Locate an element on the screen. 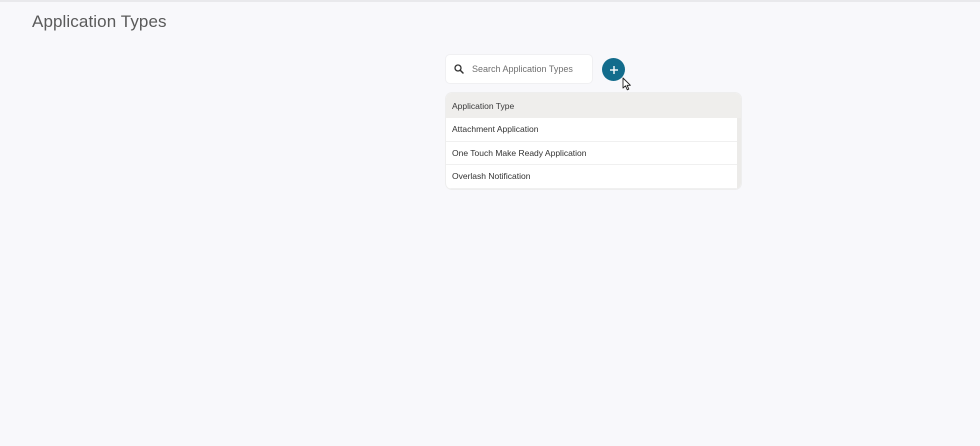 The height and width of the screenshot is (446, 980). table-row: Attachment Application is located at coordinates (591, 130).